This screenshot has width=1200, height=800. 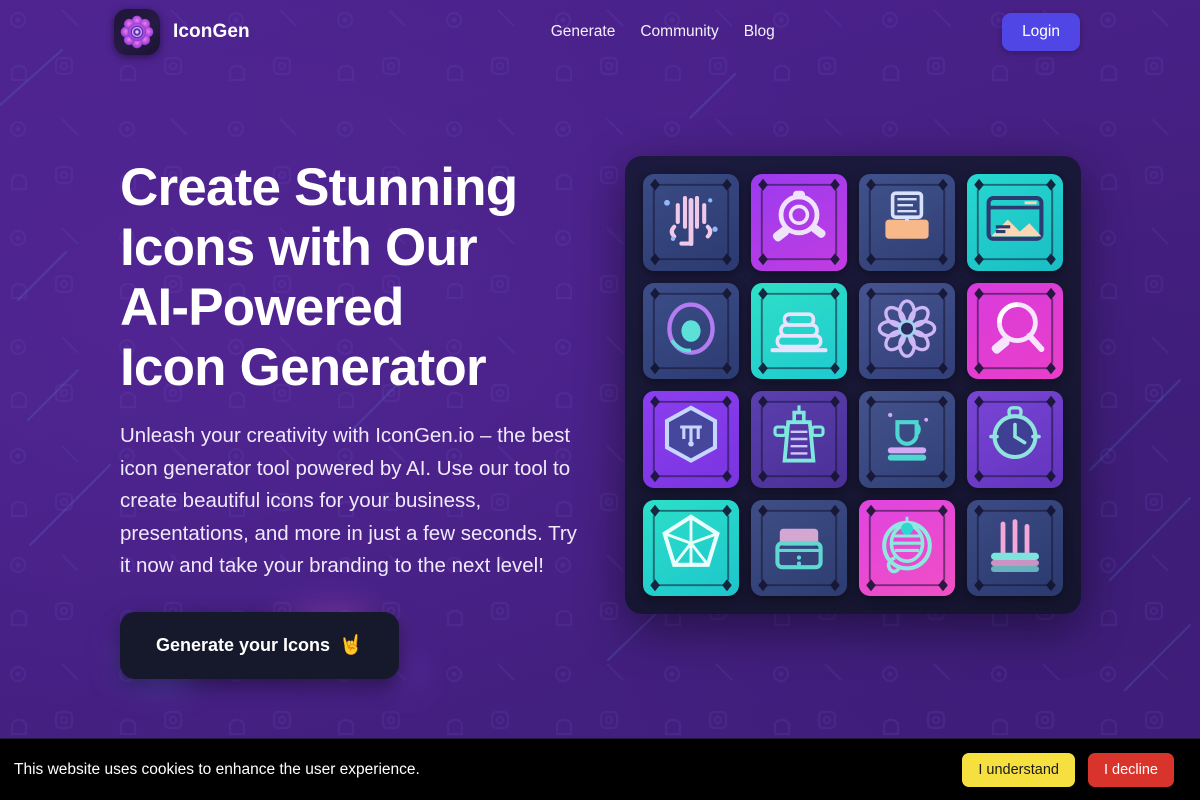 I want to click on icon-tile-flower-icon, so click(x=907, y=330).